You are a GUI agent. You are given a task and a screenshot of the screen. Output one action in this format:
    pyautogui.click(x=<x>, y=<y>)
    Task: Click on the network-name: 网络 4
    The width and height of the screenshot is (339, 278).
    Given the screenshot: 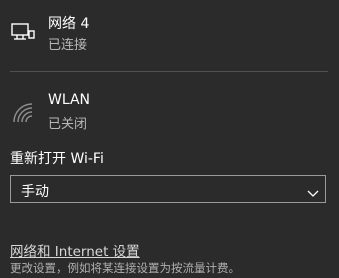 What is the action you would take?
    pyautogui.click(x=69, y=24)
    